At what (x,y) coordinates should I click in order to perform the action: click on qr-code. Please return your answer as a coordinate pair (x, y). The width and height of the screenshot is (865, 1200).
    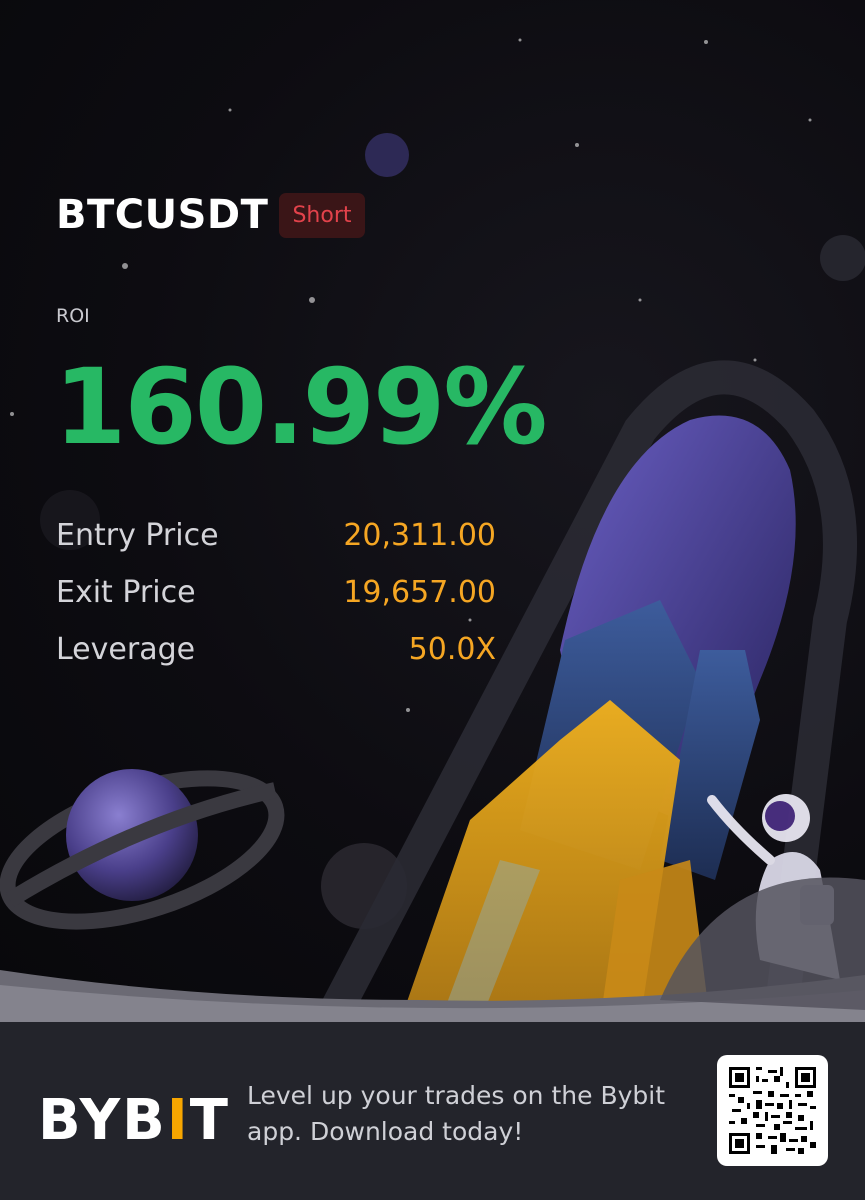
    Looking at the image, I should click on (772, 1110).